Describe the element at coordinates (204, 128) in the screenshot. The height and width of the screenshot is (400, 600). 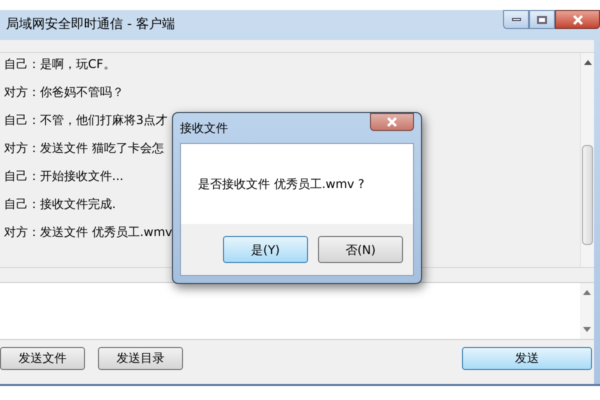
I see `dialog-title: 接收文件` at that location.